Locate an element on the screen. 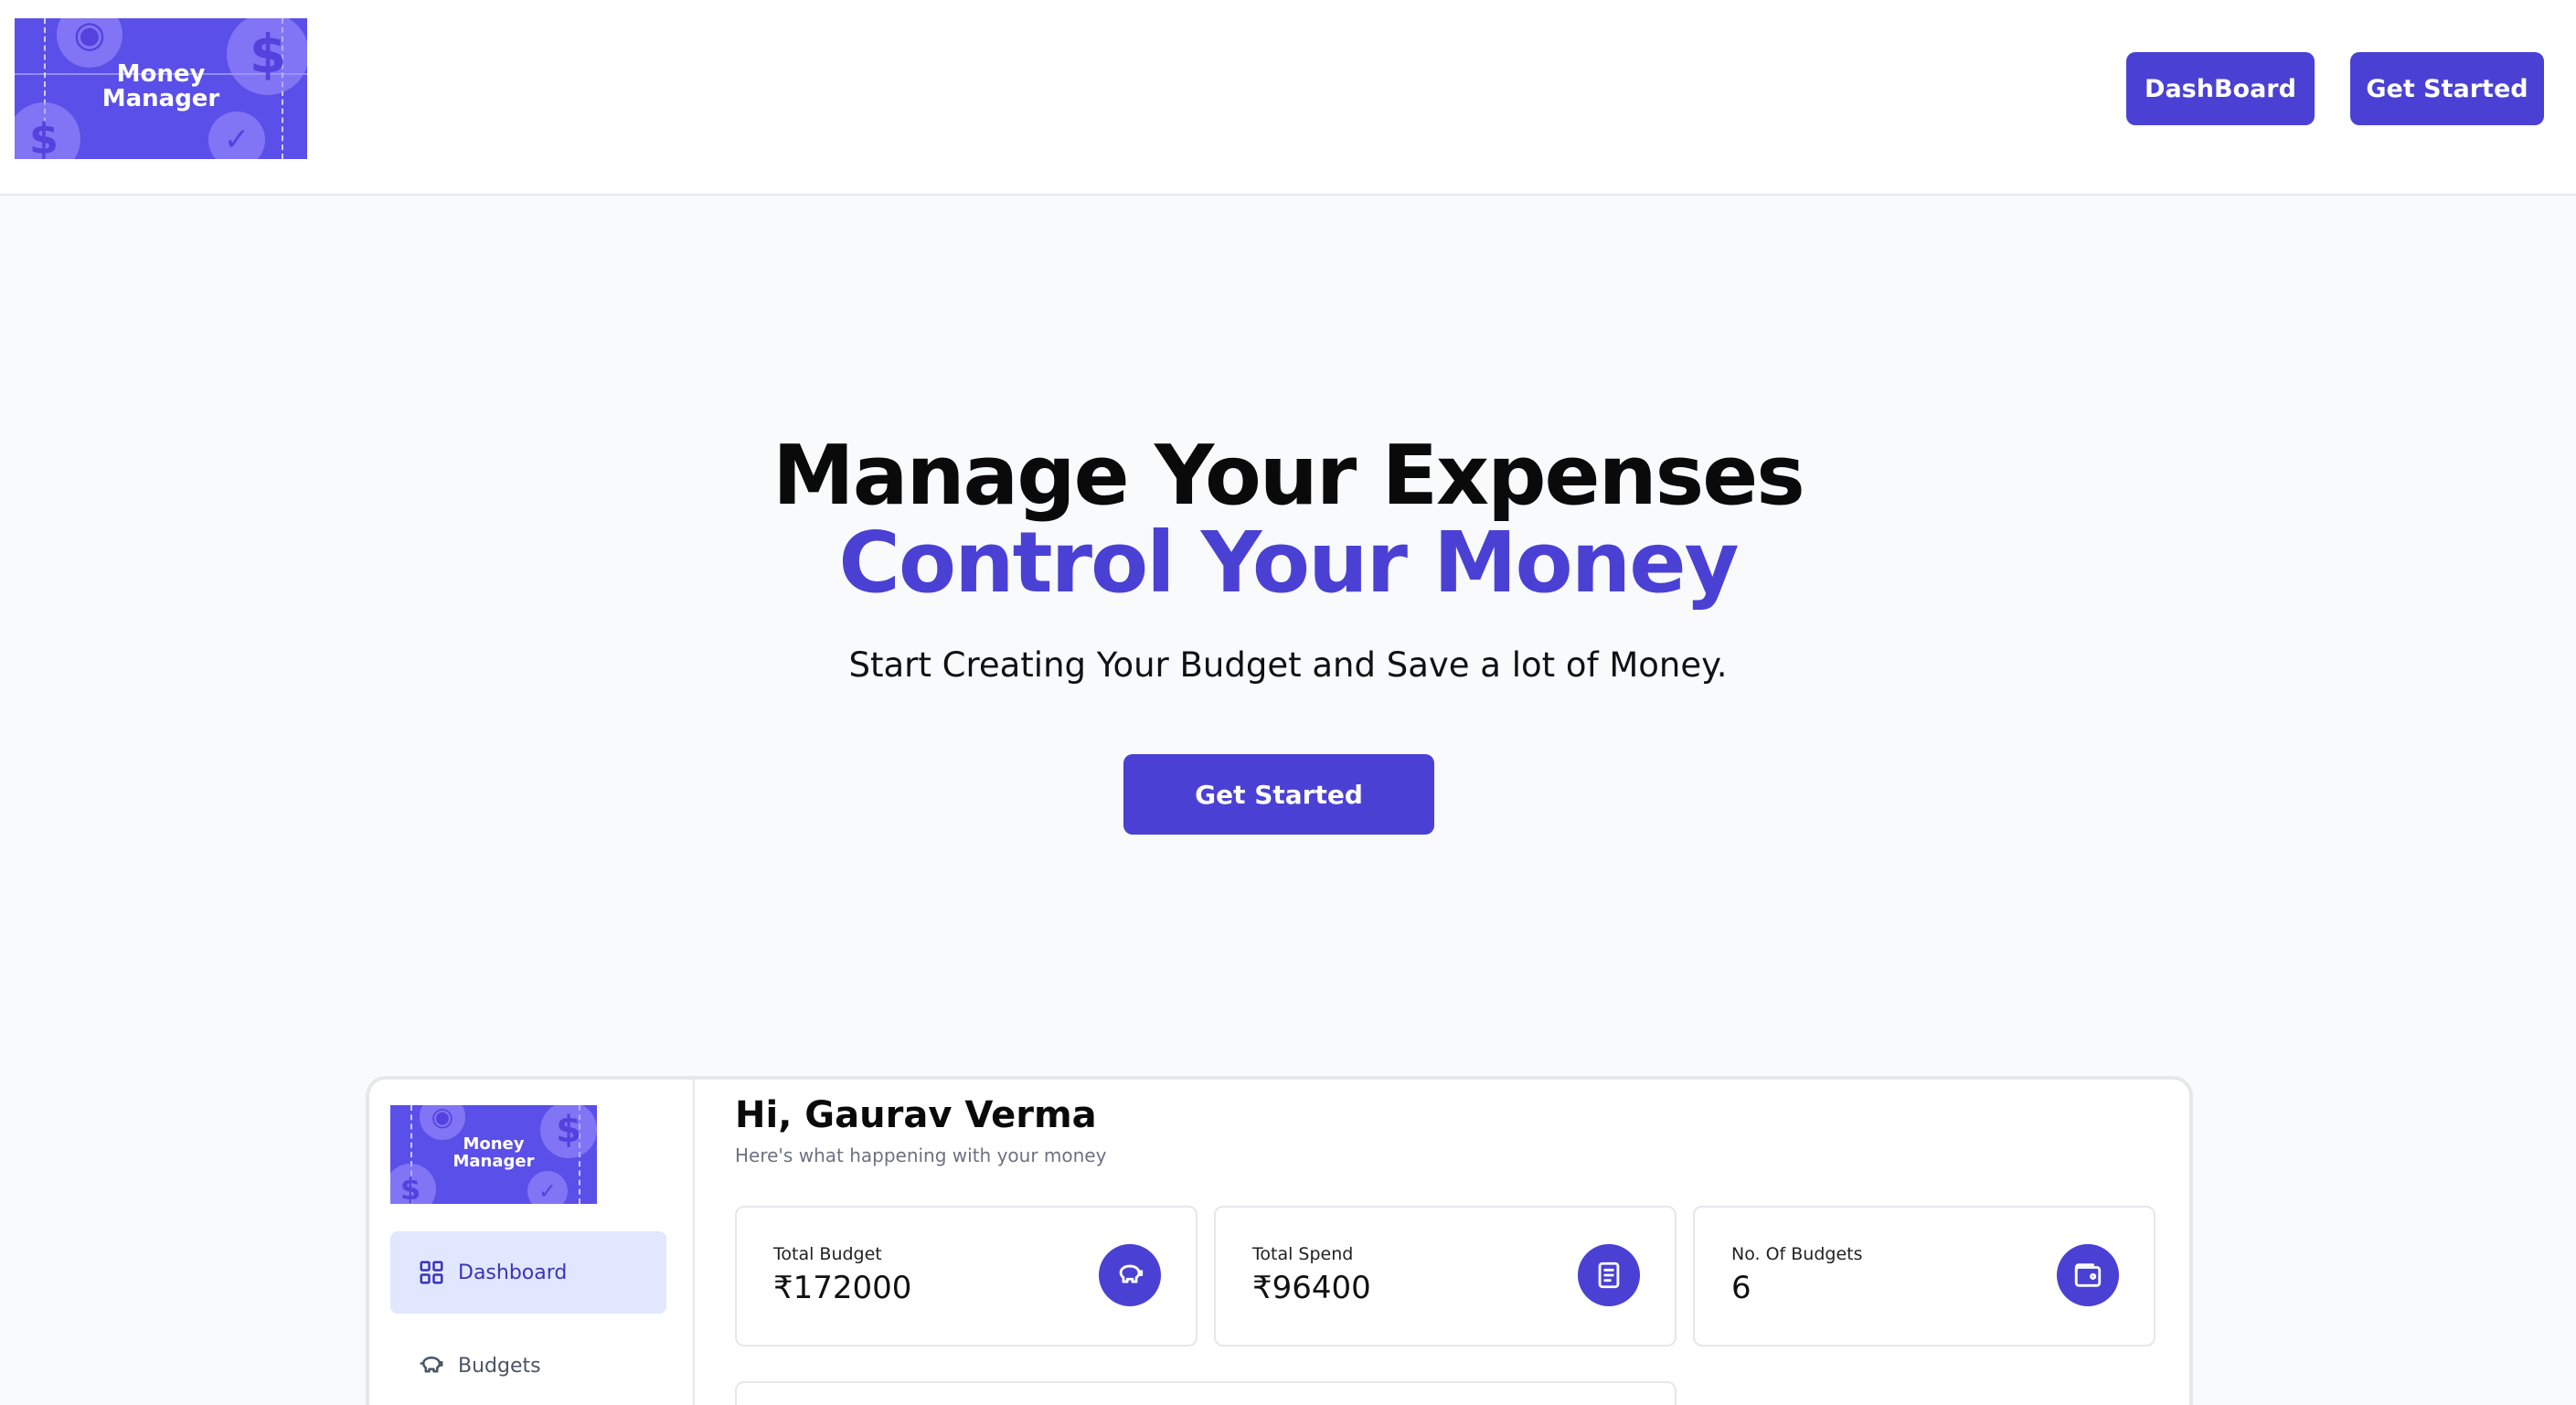  total-spend-card: Total Spend ₹96400 is located at coordinates (1445, 1276).